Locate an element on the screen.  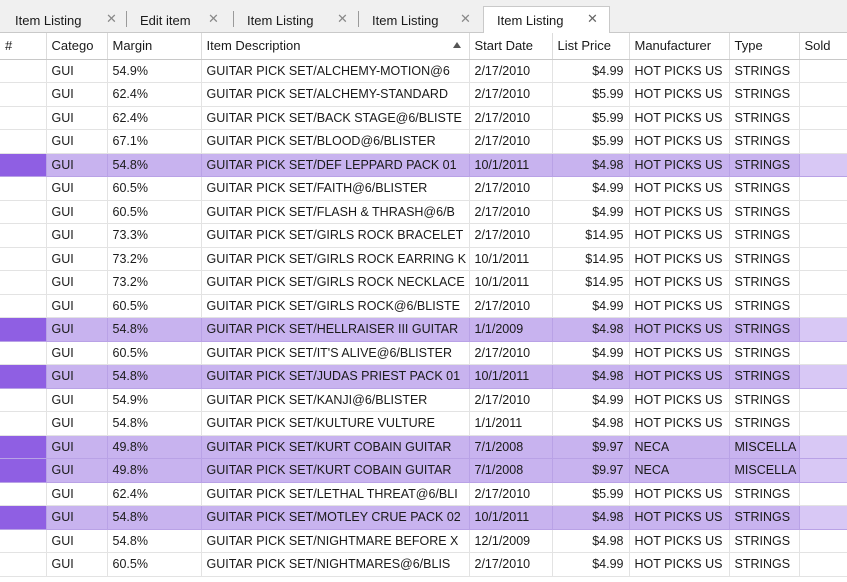
description-cell: GUITAR PICK SET/KANJI@6/BLISTER is located at coordinates (335, 400).